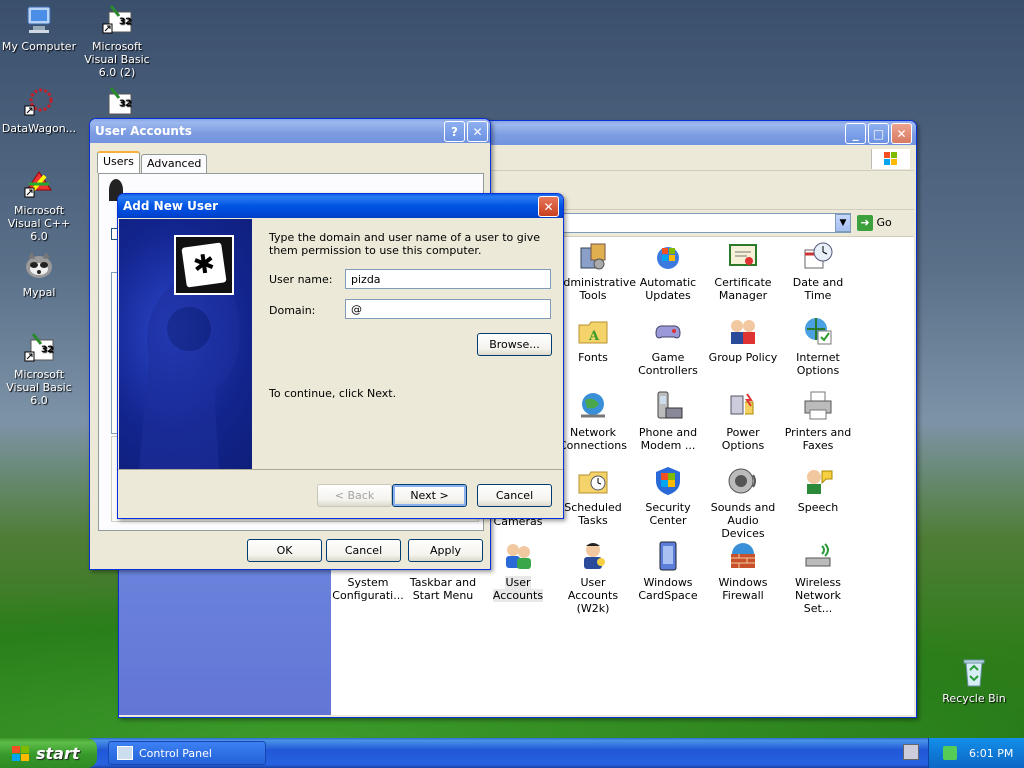  What do you see at coordinates (593, 256) in the screenshot?
I see `administrative-tools-icon` at bounding box center [593, 256].